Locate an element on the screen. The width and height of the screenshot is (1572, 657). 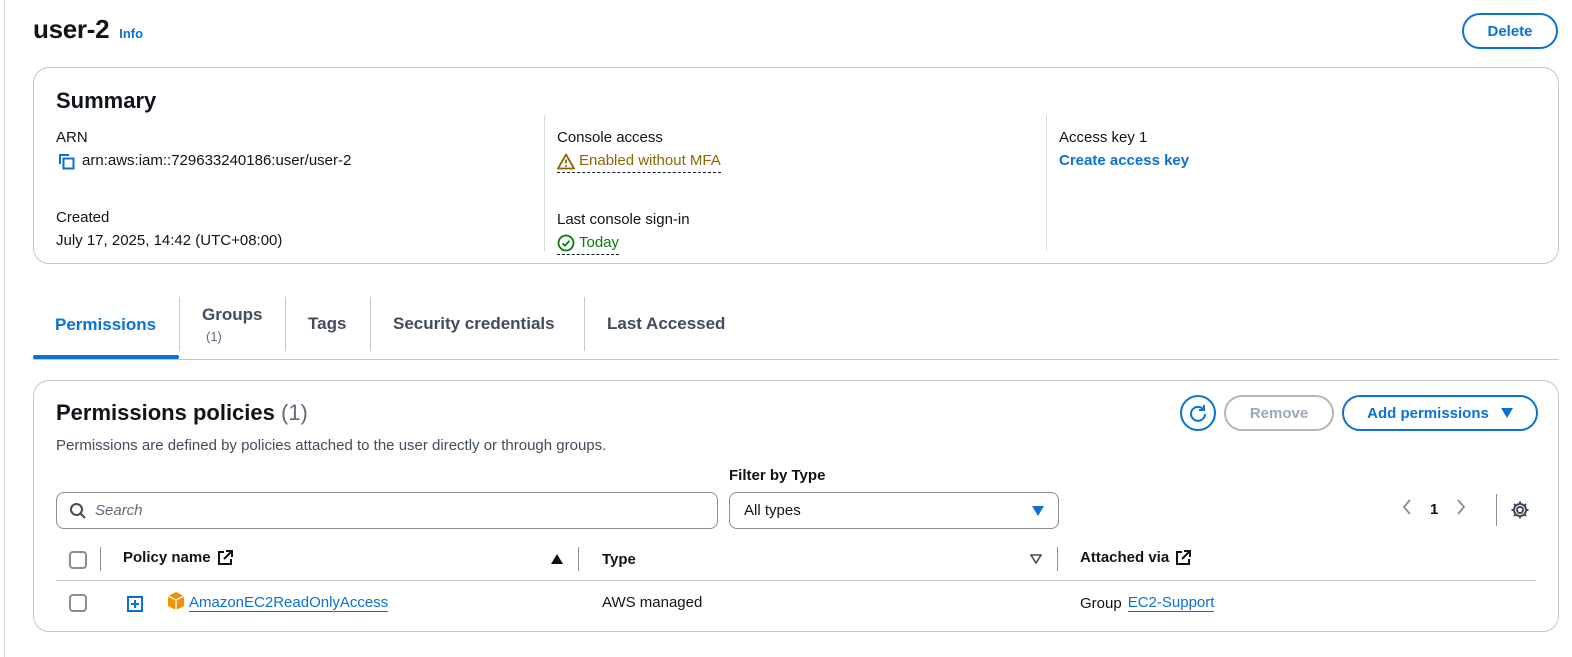
page-number: 1 is located at coordinates (1434, 509).